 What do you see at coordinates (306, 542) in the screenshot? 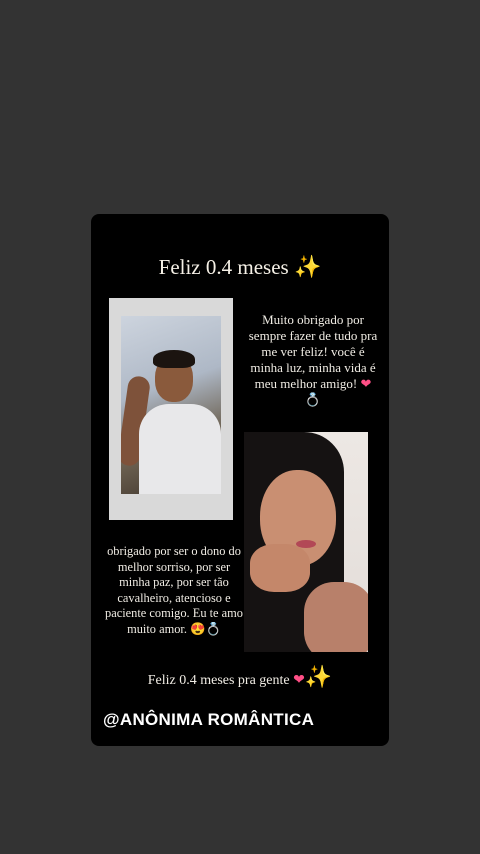
I see `girlfriend-photo` at bounding box center [306, 542].